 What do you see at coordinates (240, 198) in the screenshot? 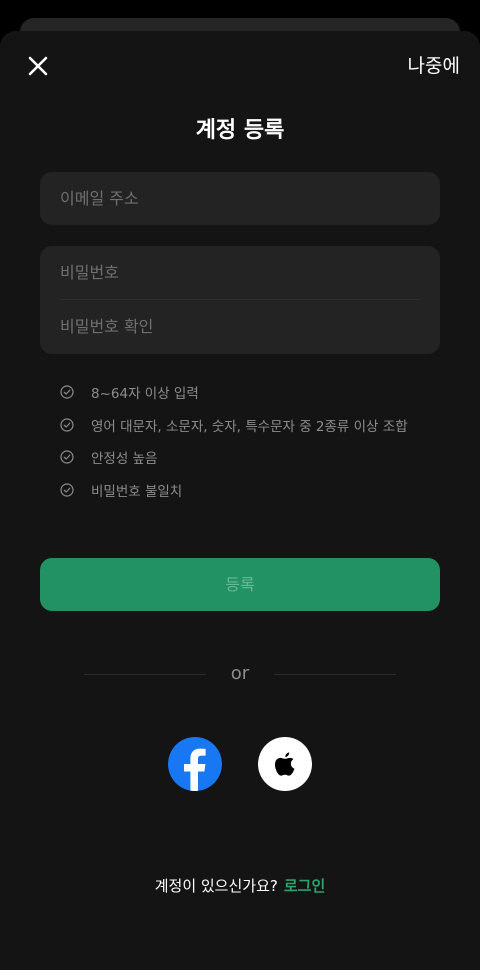
I see `email-field: 이메일 주소` at bounding box center [240, 198].